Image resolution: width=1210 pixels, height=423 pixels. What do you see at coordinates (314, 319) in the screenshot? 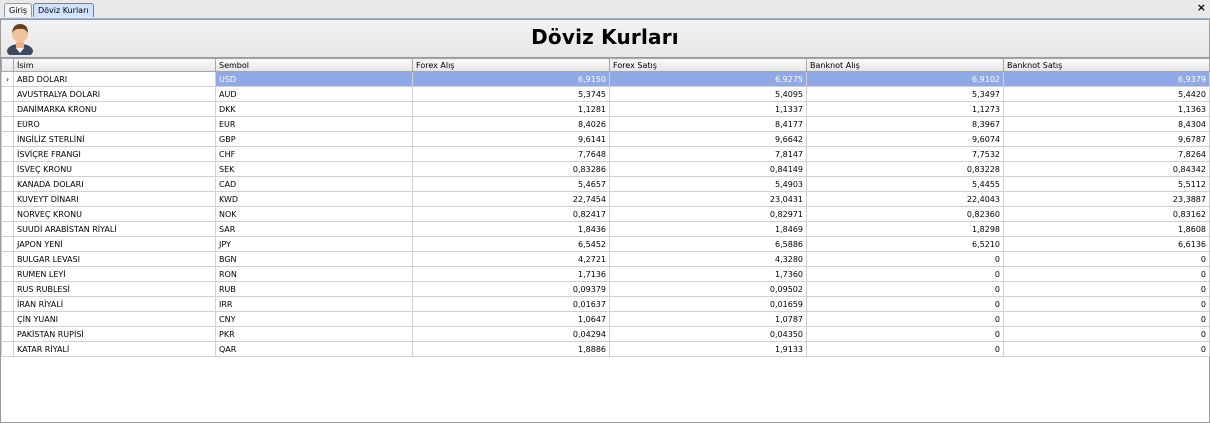
I see `cell-symbol: CNY` at bounding box center [314, 319].